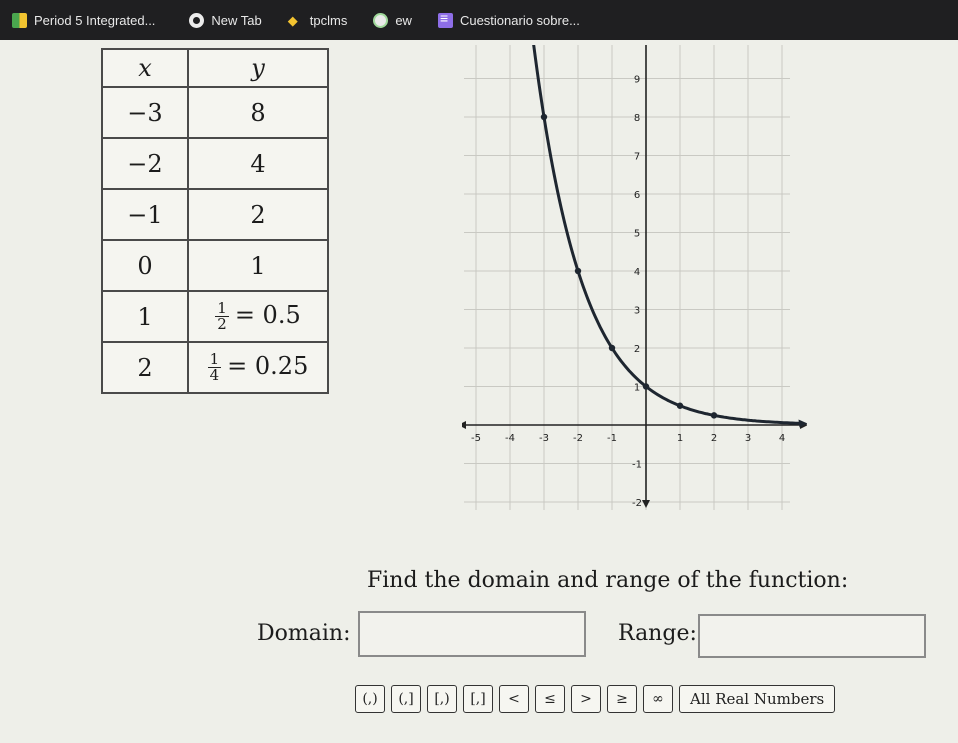  I want to click on y-tick-label: 1, so click(637, 388).